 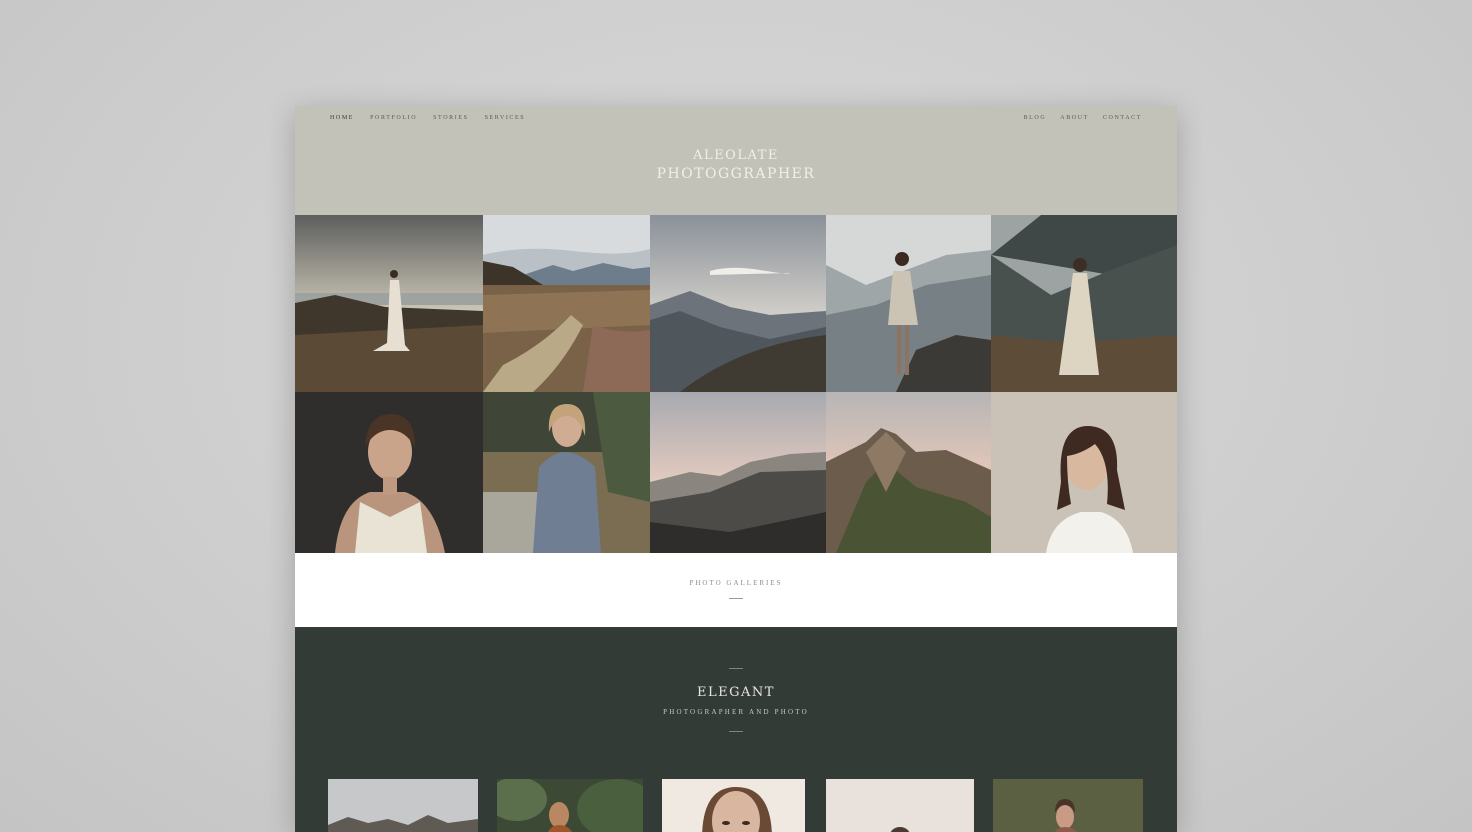 I want to click on featured-title: ELEGANT, so click(x=736, y=692).